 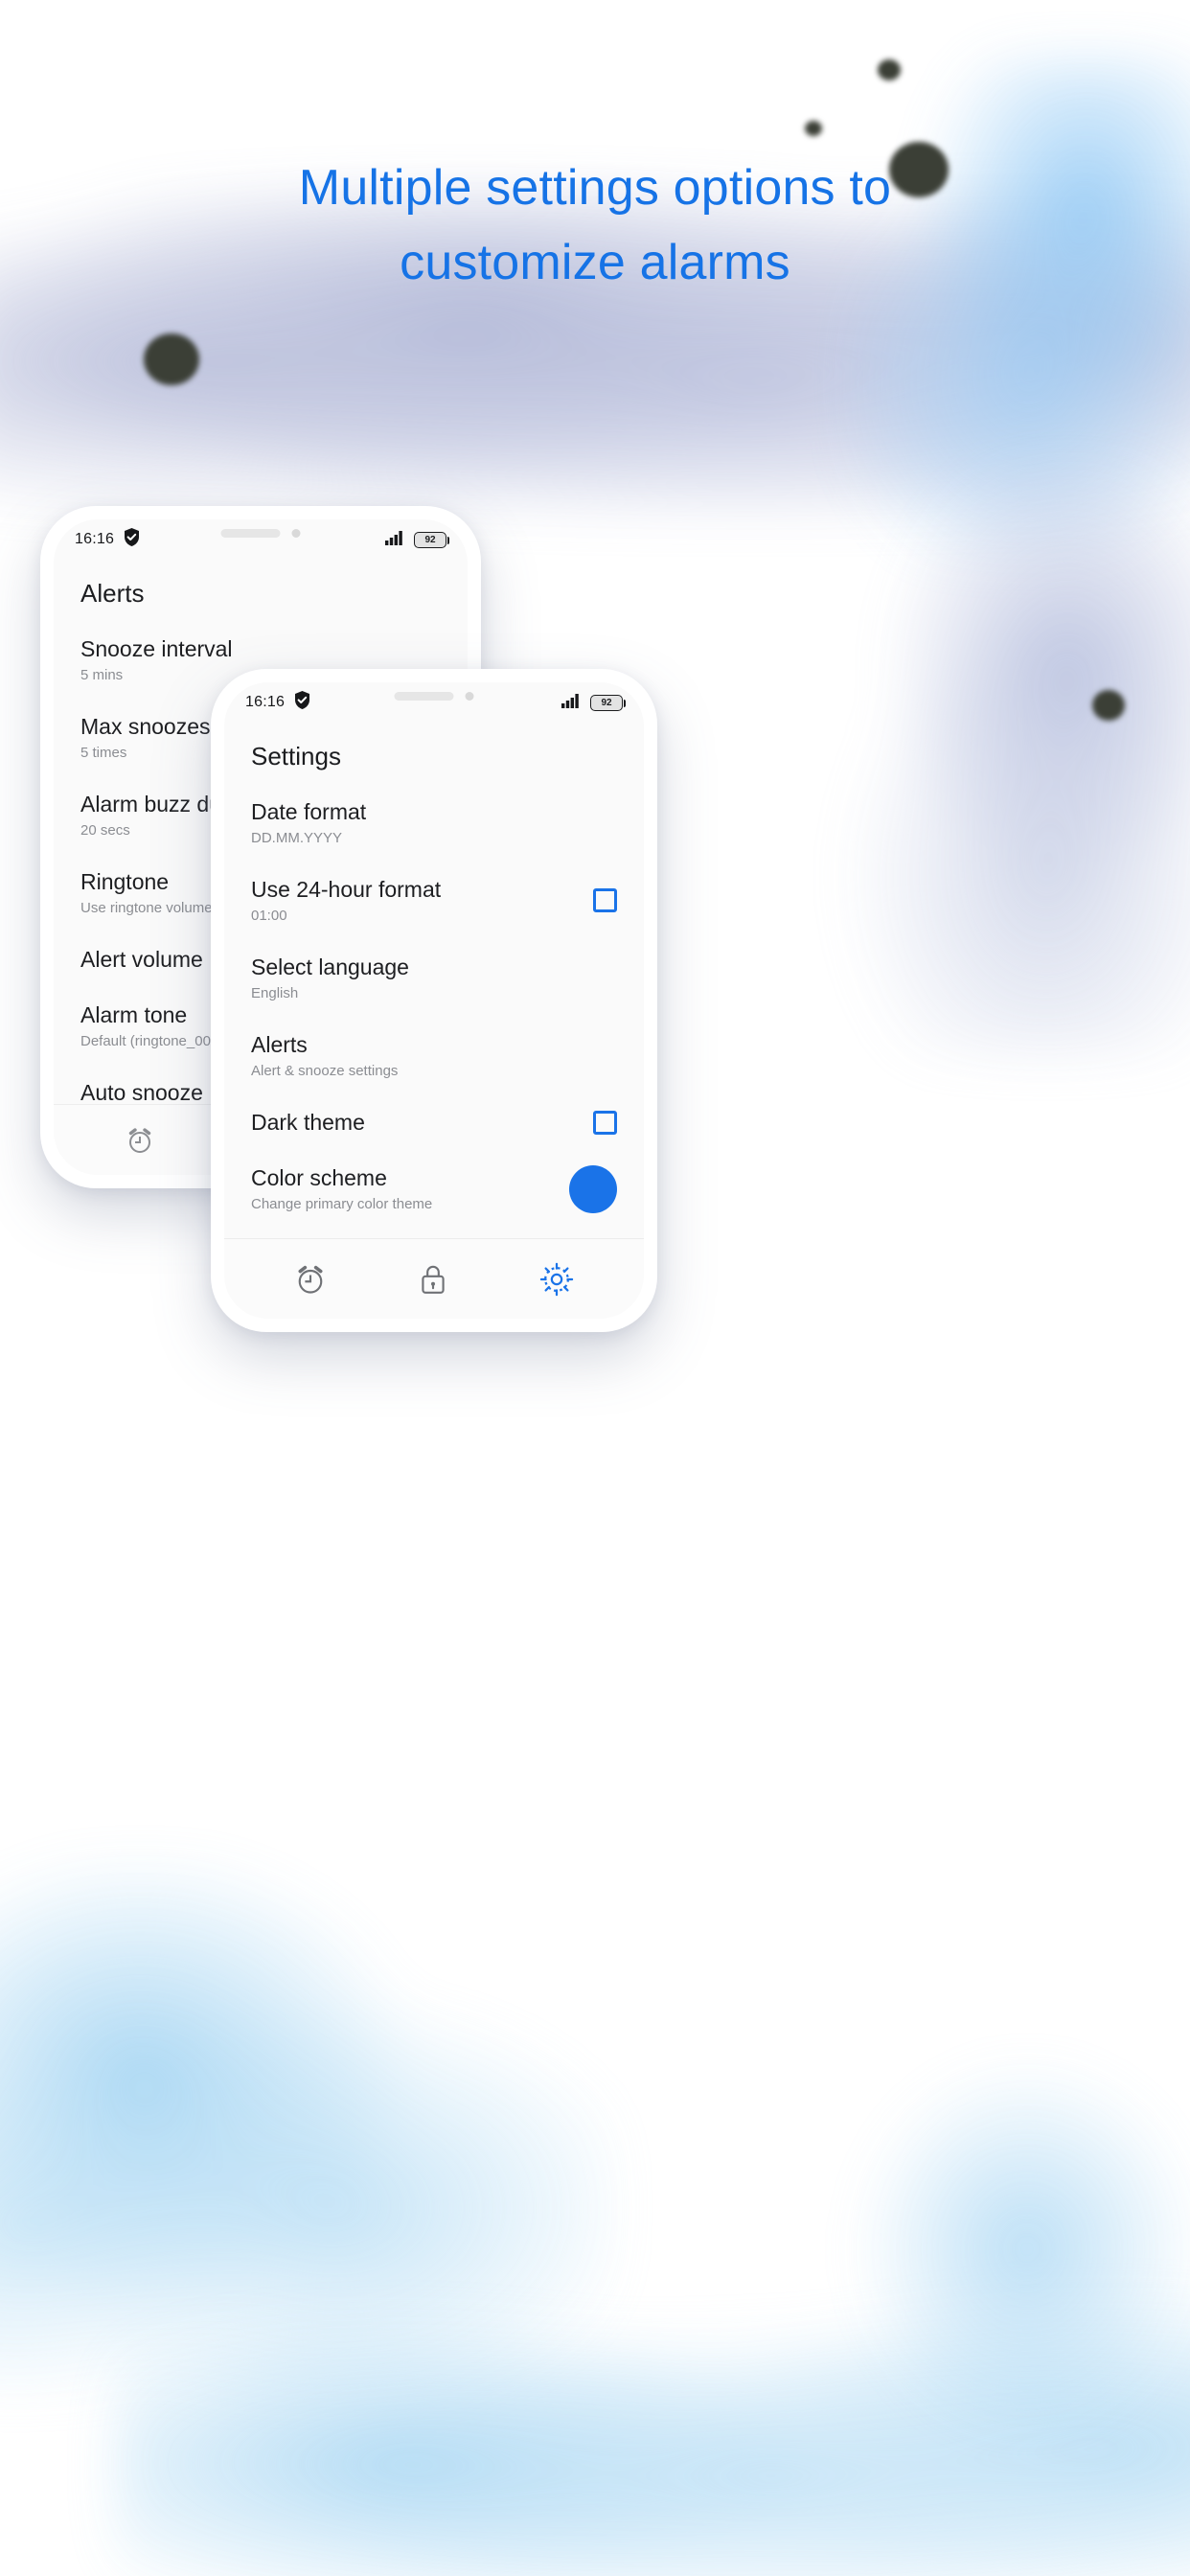 I want to click on front-phone-bottom-nav, so click(x=434, y=1278).